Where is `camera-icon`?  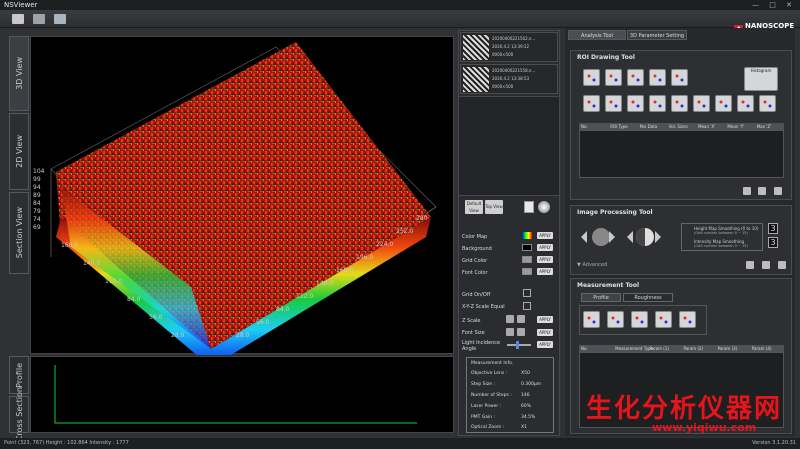
camera-icon is located at coordinates (766, 265).